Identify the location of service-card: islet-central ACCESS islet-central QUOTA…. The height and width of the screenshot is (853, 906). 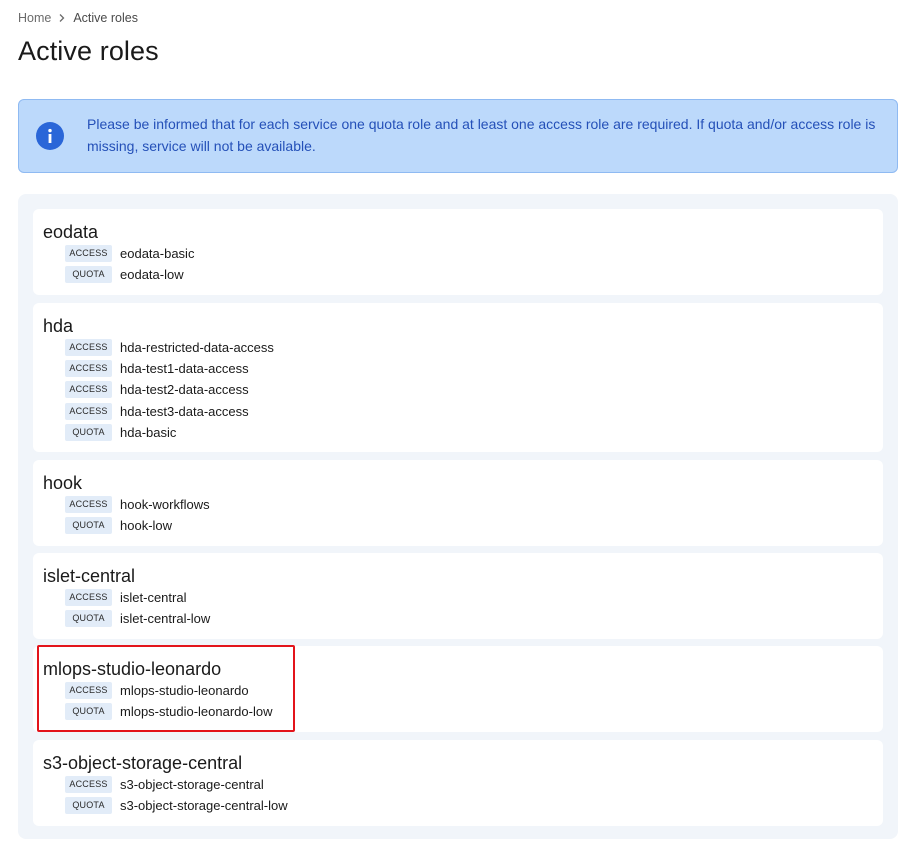
(458, 596).